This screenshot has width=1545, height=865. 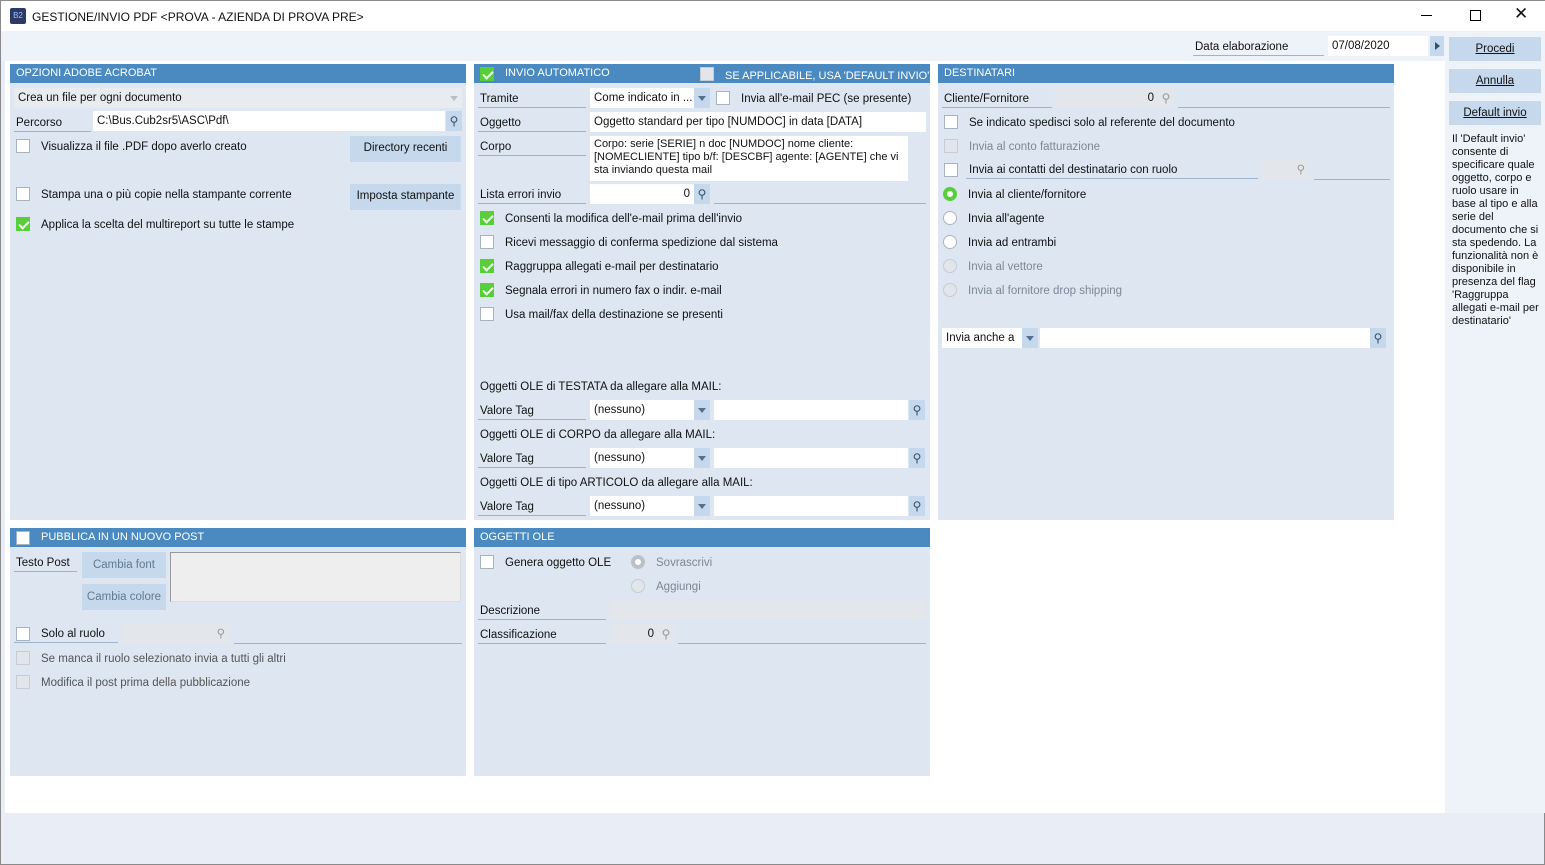 What do you see at coordinates (642, 194) in the screenshot?
I see `errori-input: 0` at bounding box center [642, 194].